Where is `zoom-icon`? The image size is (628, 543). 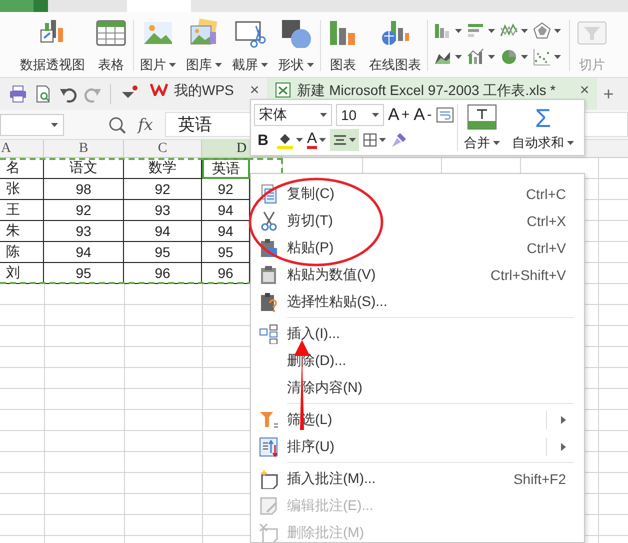
zoom-icon is located at coordinates (117, 125).